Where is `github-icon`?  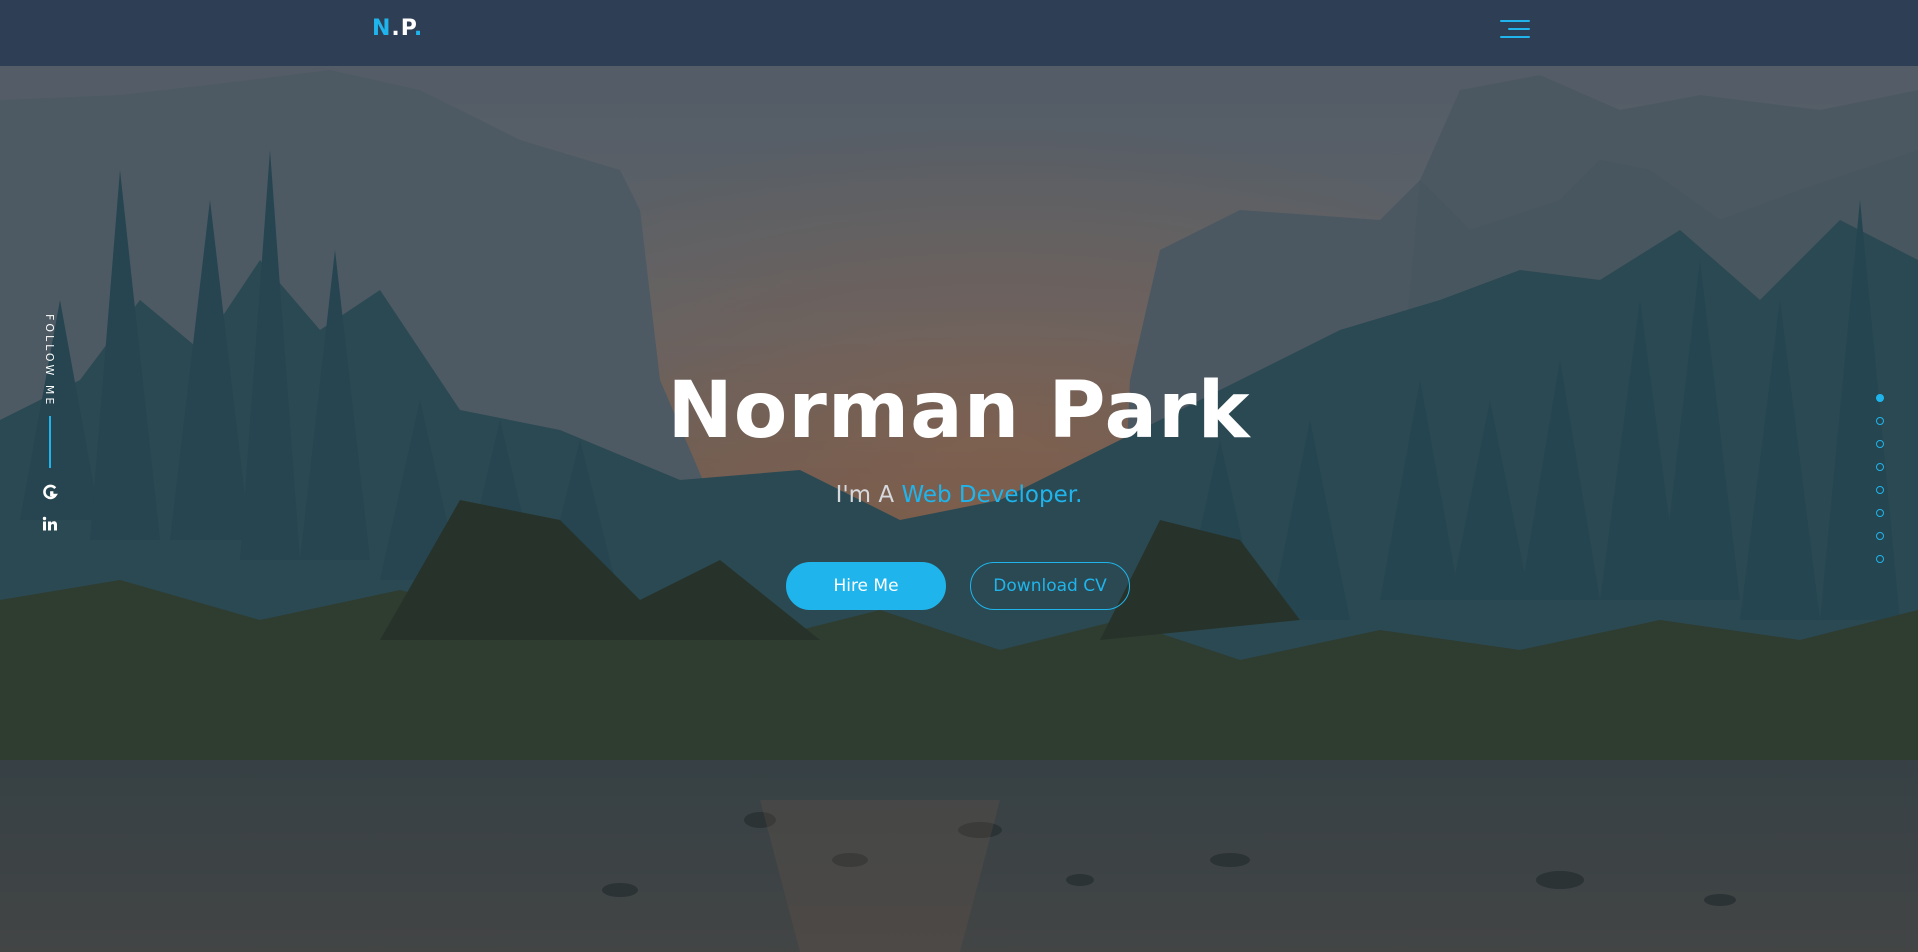
github-icon is located at coordinates (50, 492).